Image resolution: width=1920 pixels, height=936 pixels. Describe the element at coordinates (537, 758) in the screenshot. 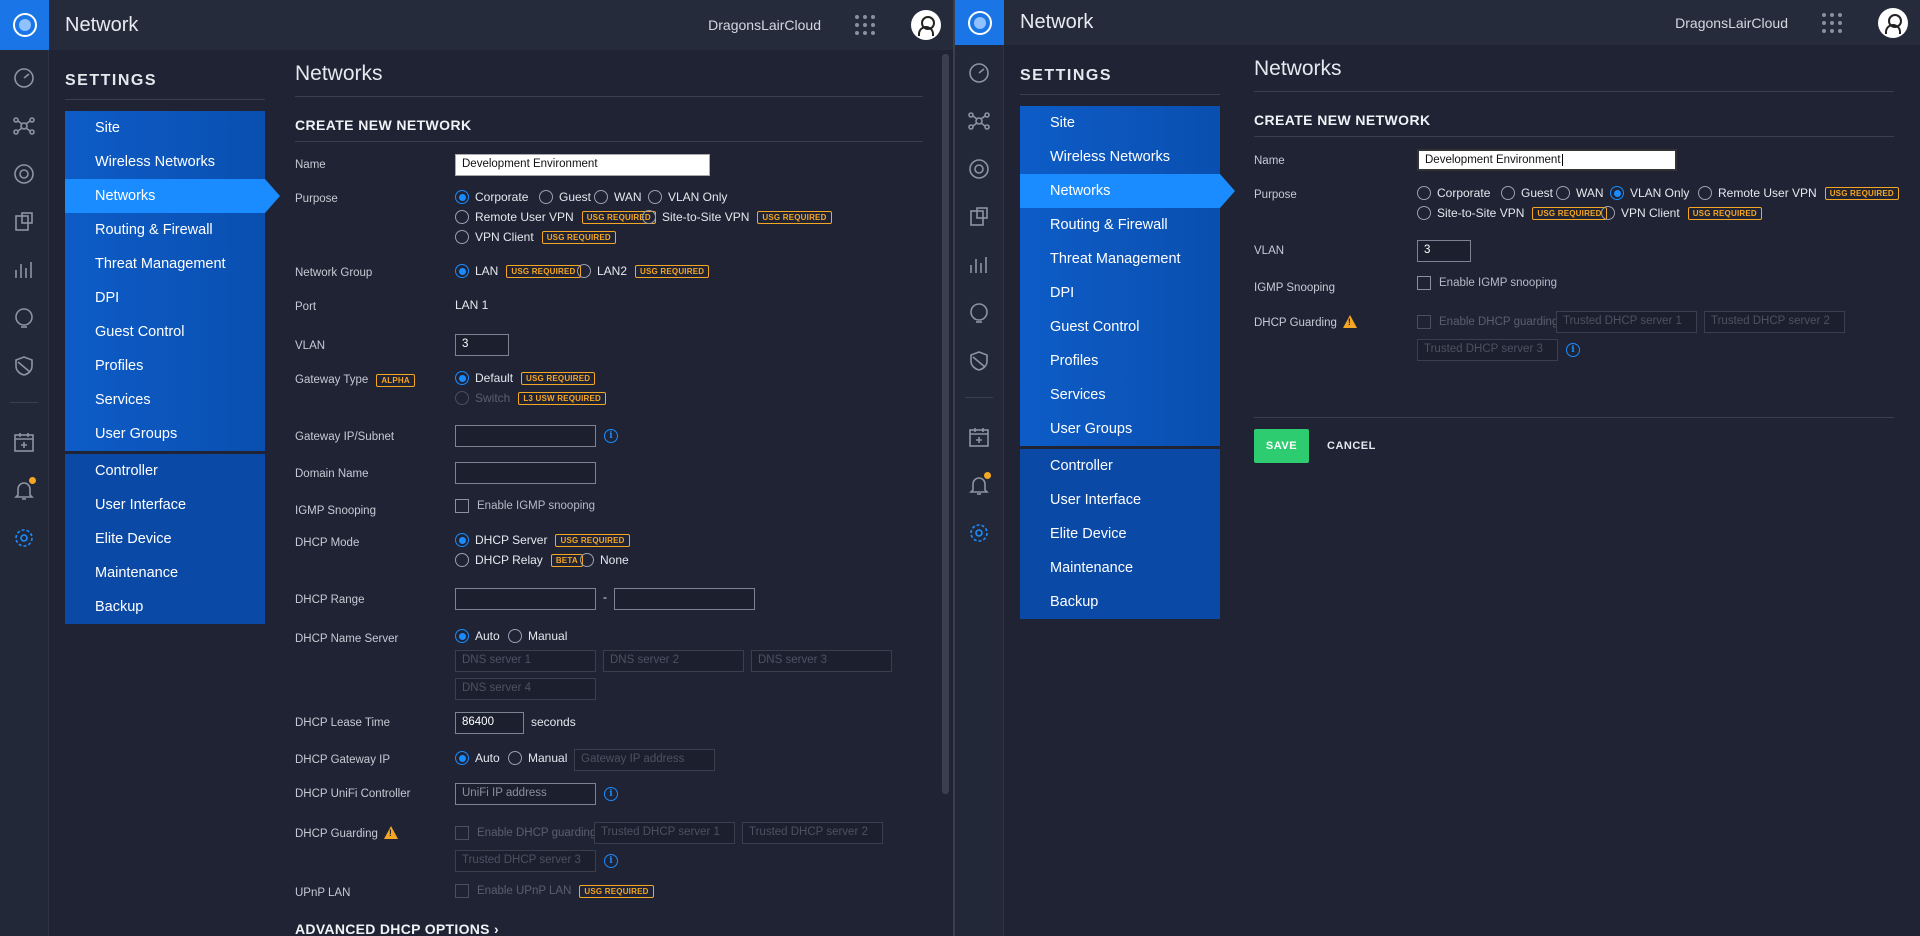

I see `gateway-ip-manual-radio: Manual` at that location.